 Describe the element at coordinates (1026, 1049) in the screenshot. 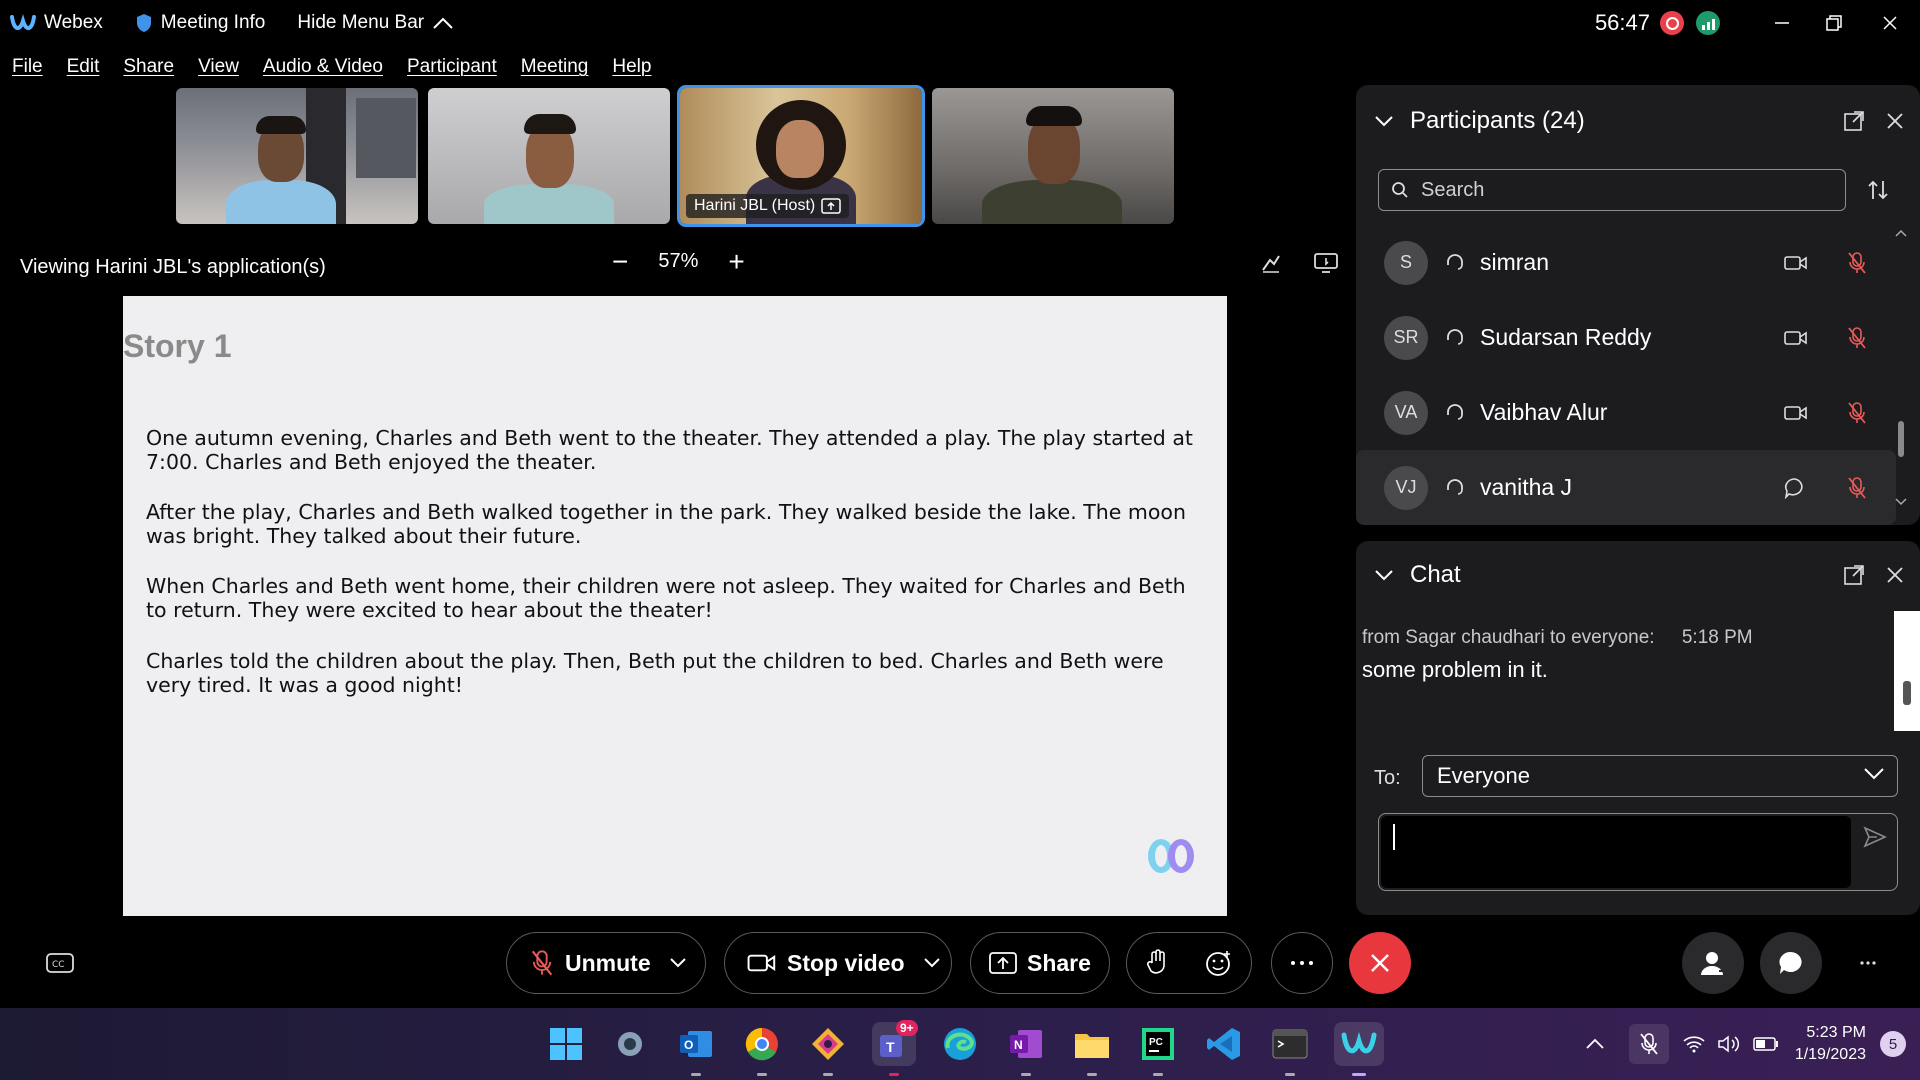

I see `taskbar-onenote: N` at that location.